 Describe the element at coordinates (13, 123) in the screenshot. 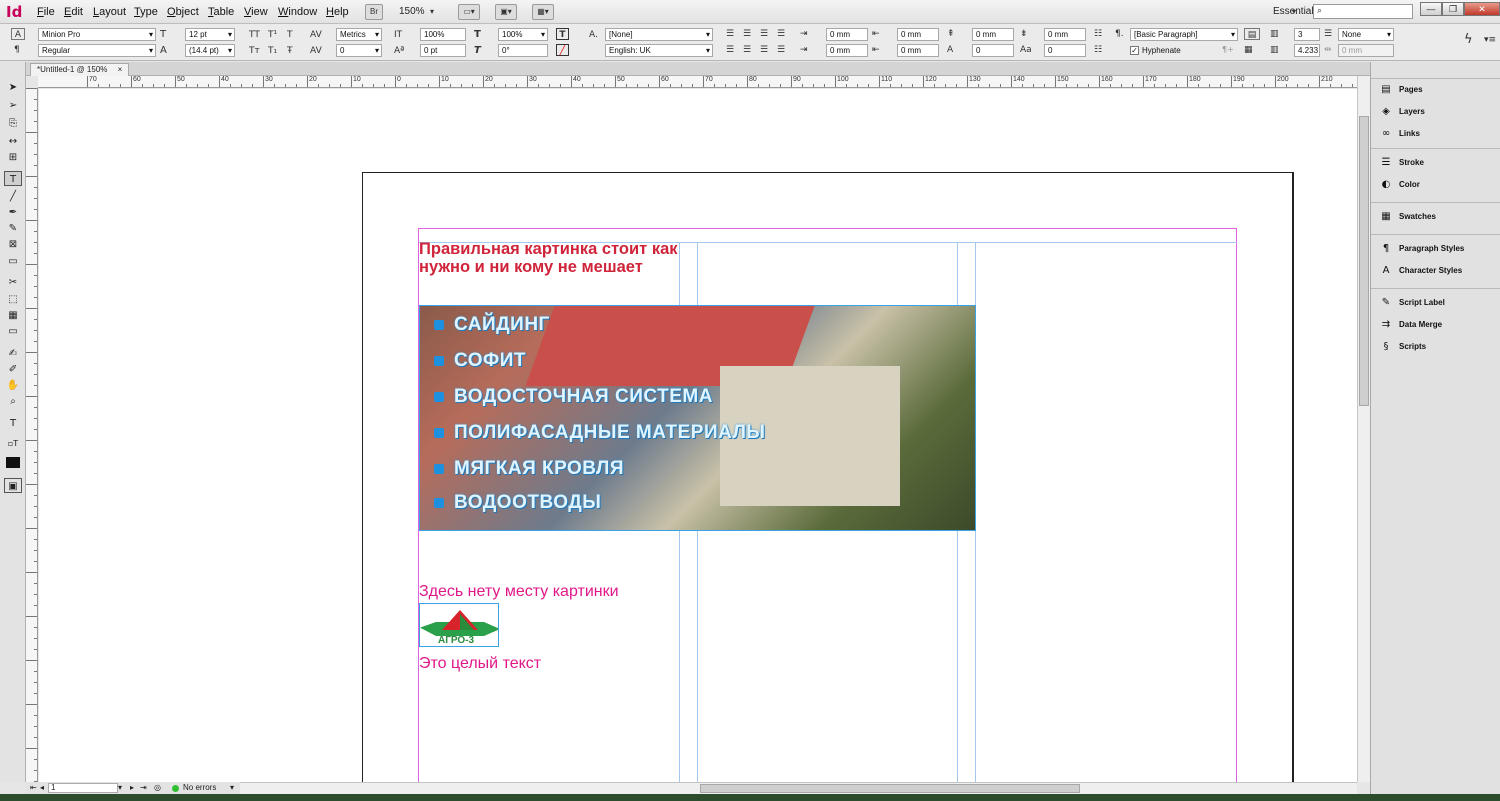

I see `page-tool-icon: ⎘` at that location.